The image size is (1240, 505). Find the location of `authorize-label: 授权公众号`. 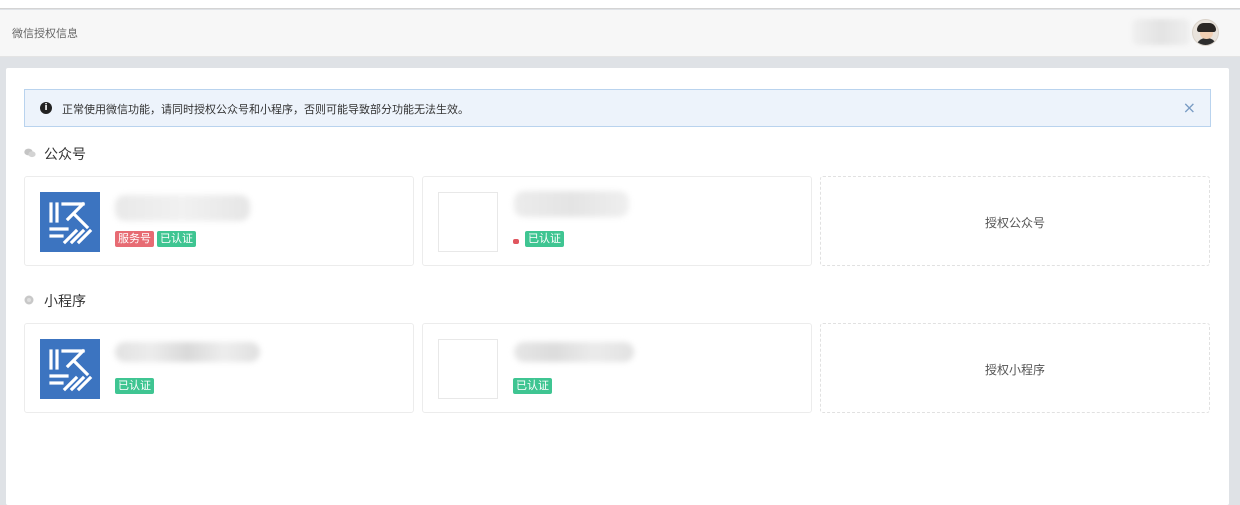

authorize-label: 授权公众号 is located at coordinates (1014, 223).